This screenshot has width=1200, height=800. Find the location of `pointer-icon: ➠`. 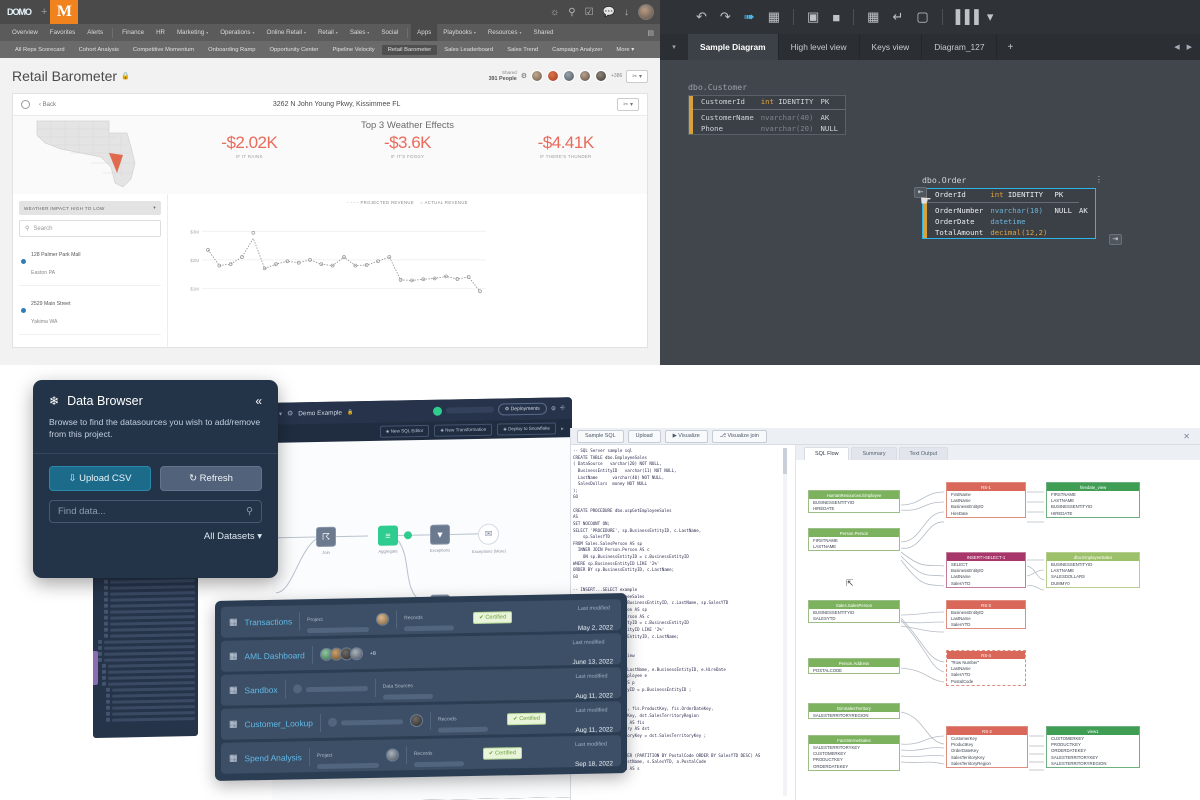

pointer-icon: ➠ is located at coordinates (749, 17).